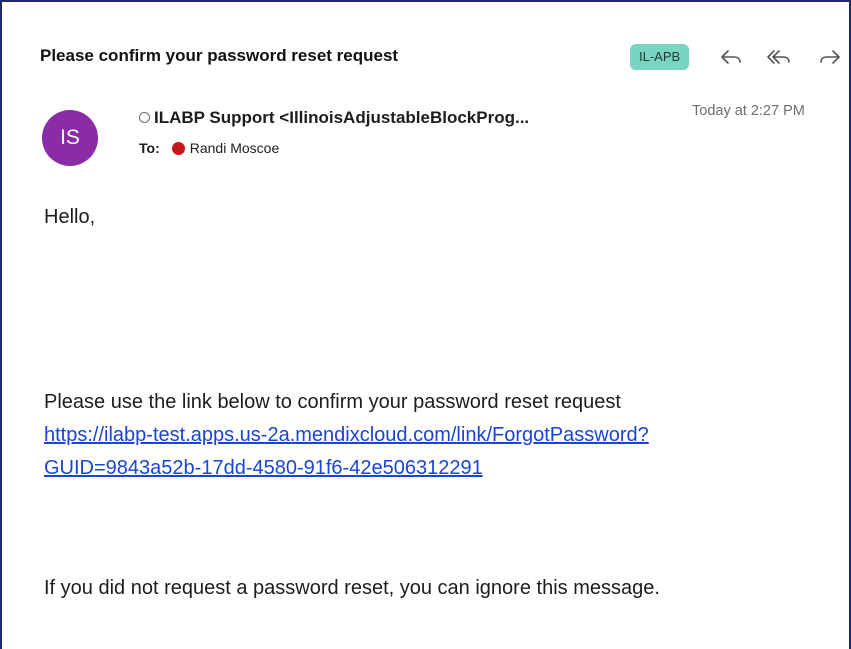 This screenshot has height=649, width=851. What do you see at coordinates (731, 57) in the screenshot?
I see `reply-icon` at bounding box center [731, 57].